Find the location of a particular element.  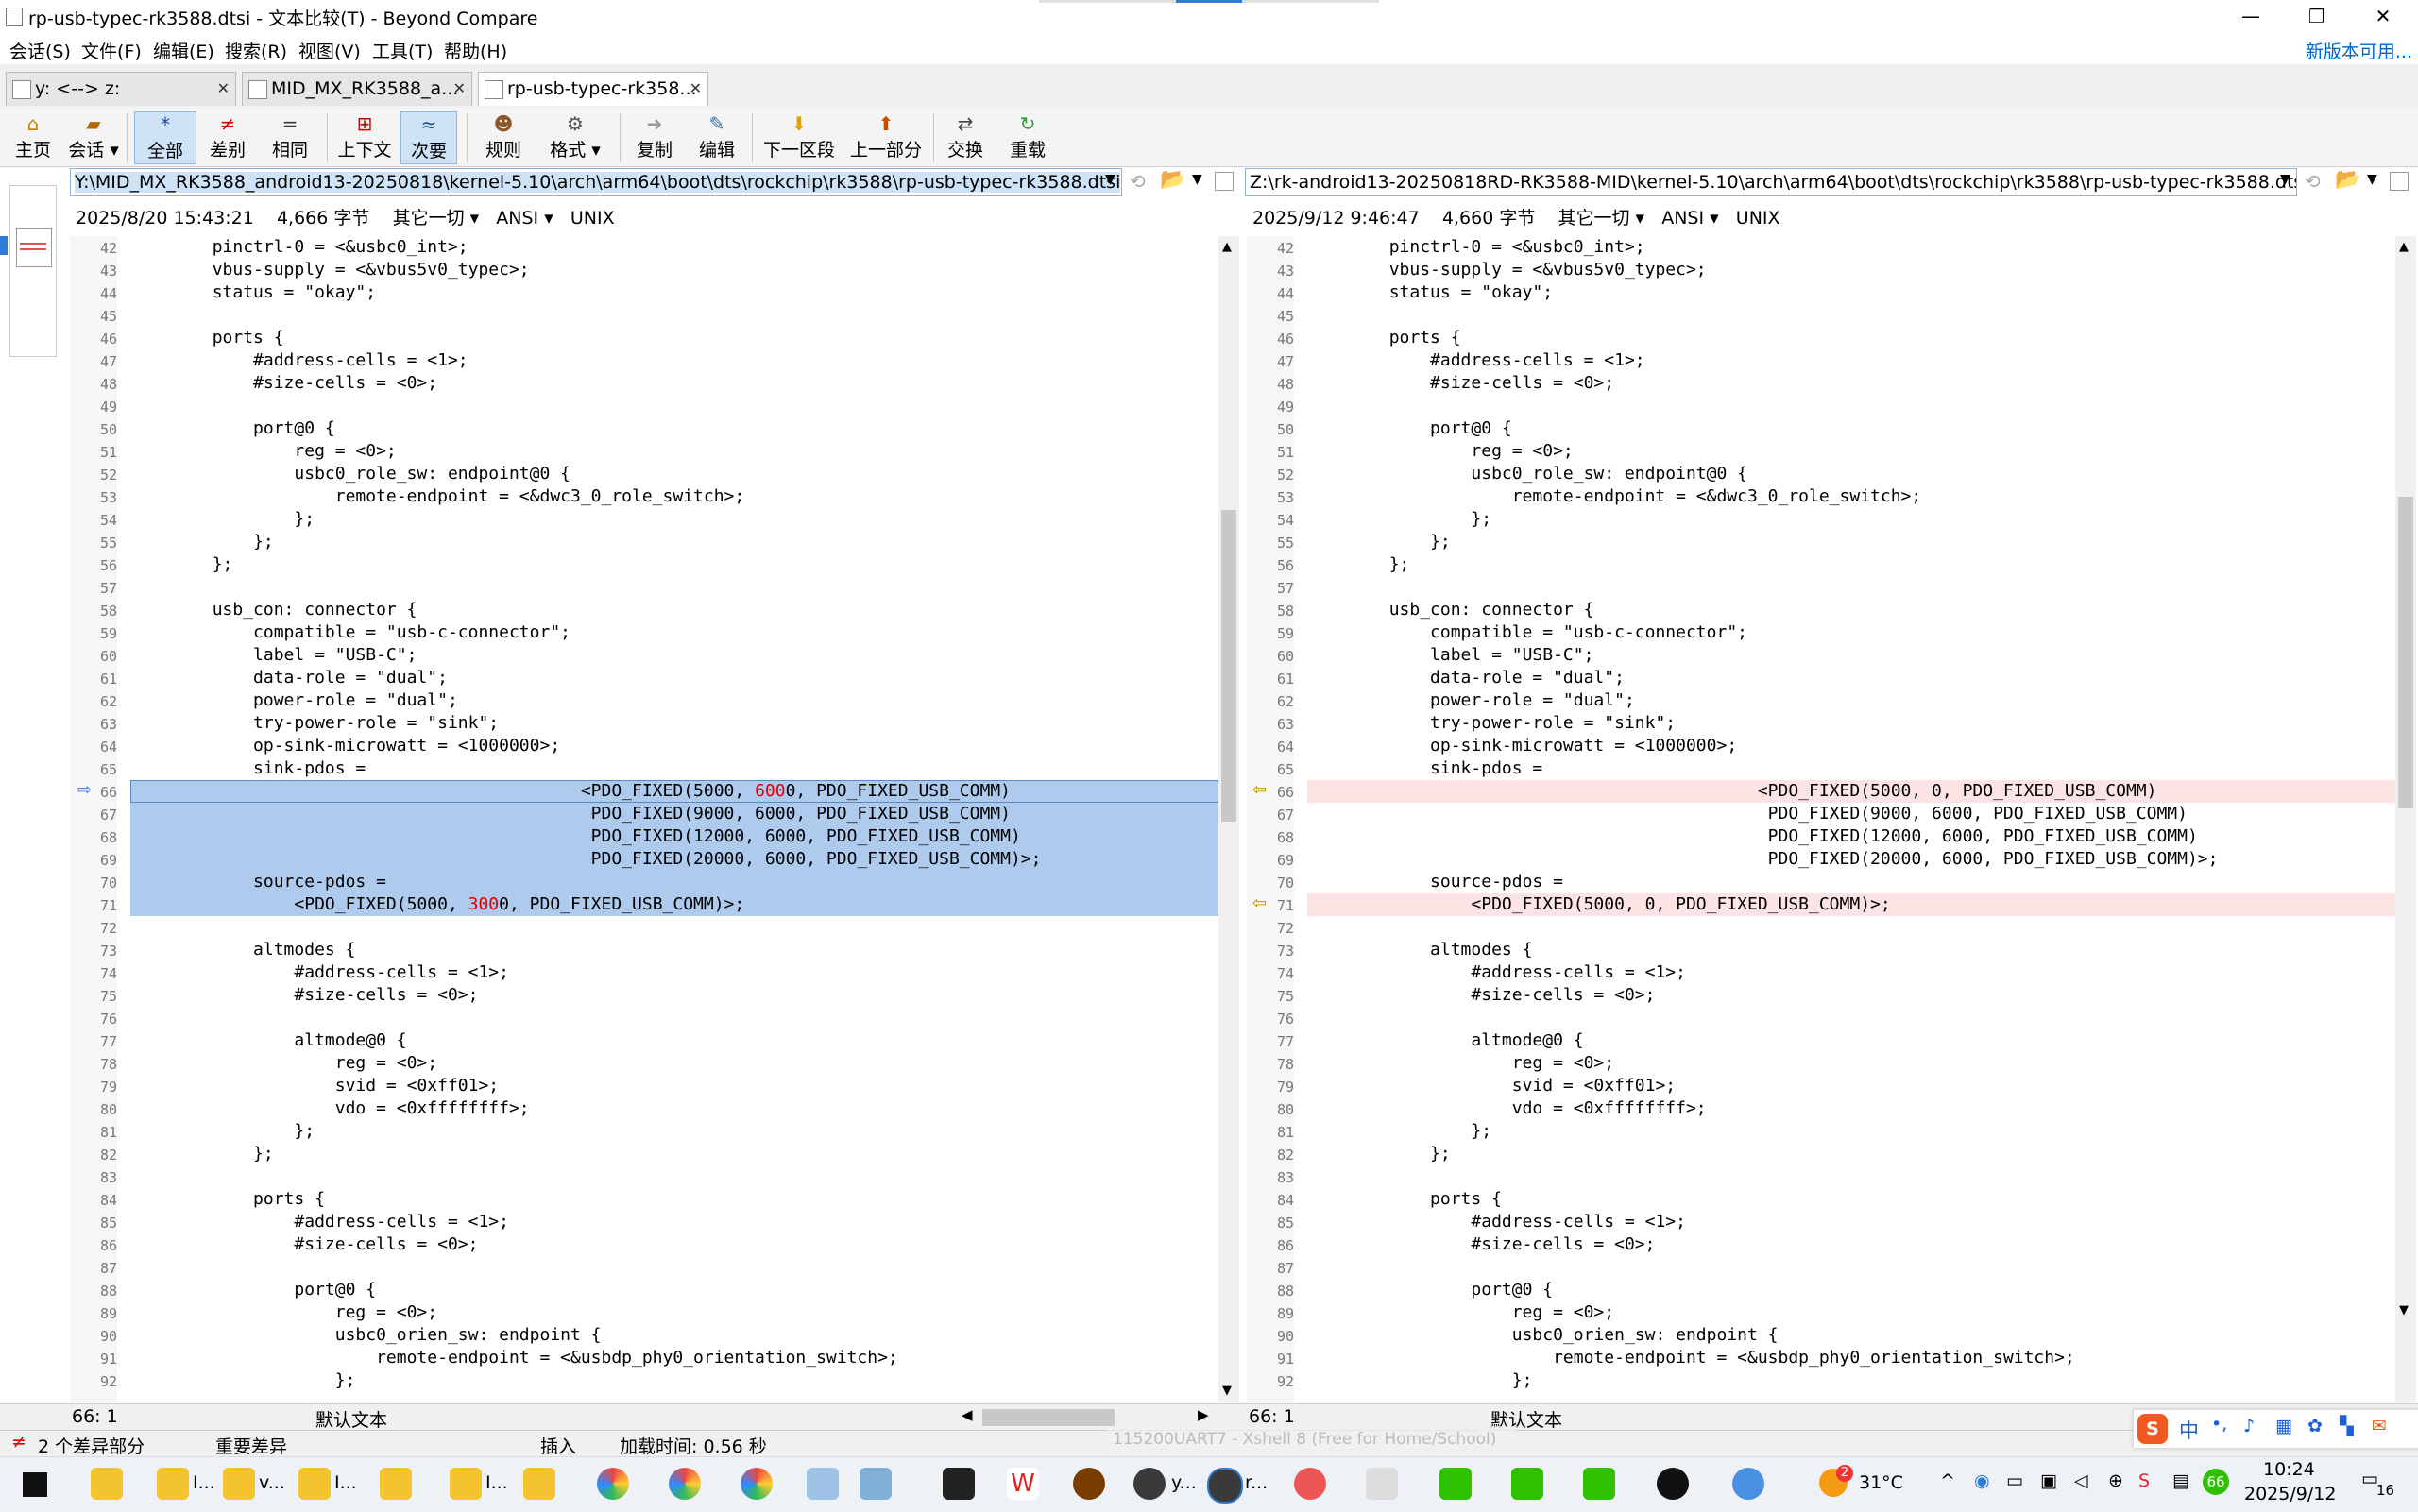

next-section-button: ⬇ 下一区段 is located at coordinates (799, 137).